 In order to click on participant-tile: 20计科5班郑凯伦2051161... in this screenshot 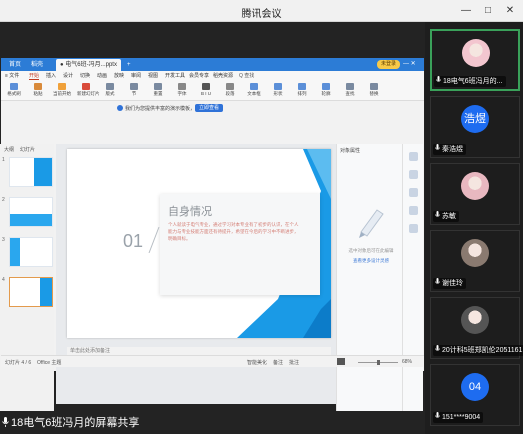, I will do `click(476, 328)`.